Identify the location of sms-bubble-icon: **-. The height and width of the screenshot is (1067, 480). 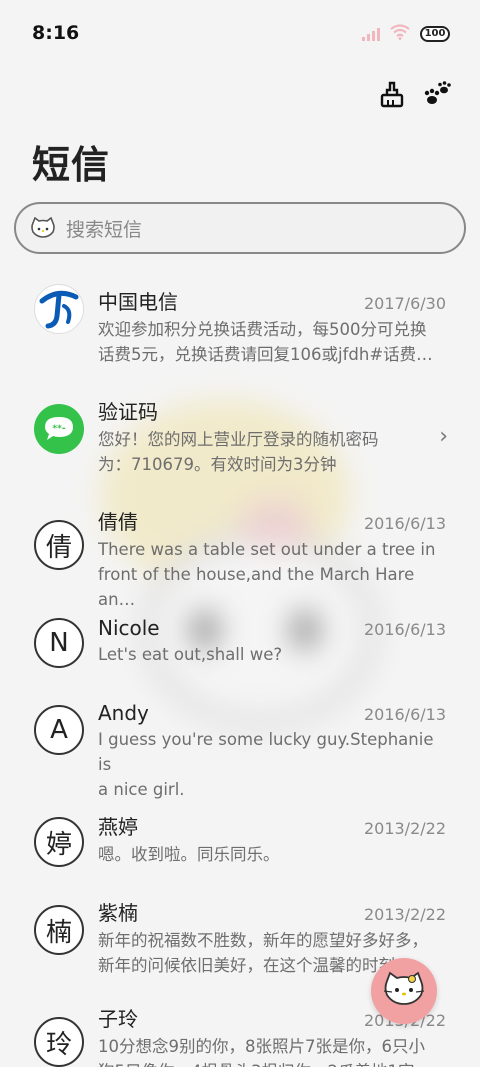
(59, 429).